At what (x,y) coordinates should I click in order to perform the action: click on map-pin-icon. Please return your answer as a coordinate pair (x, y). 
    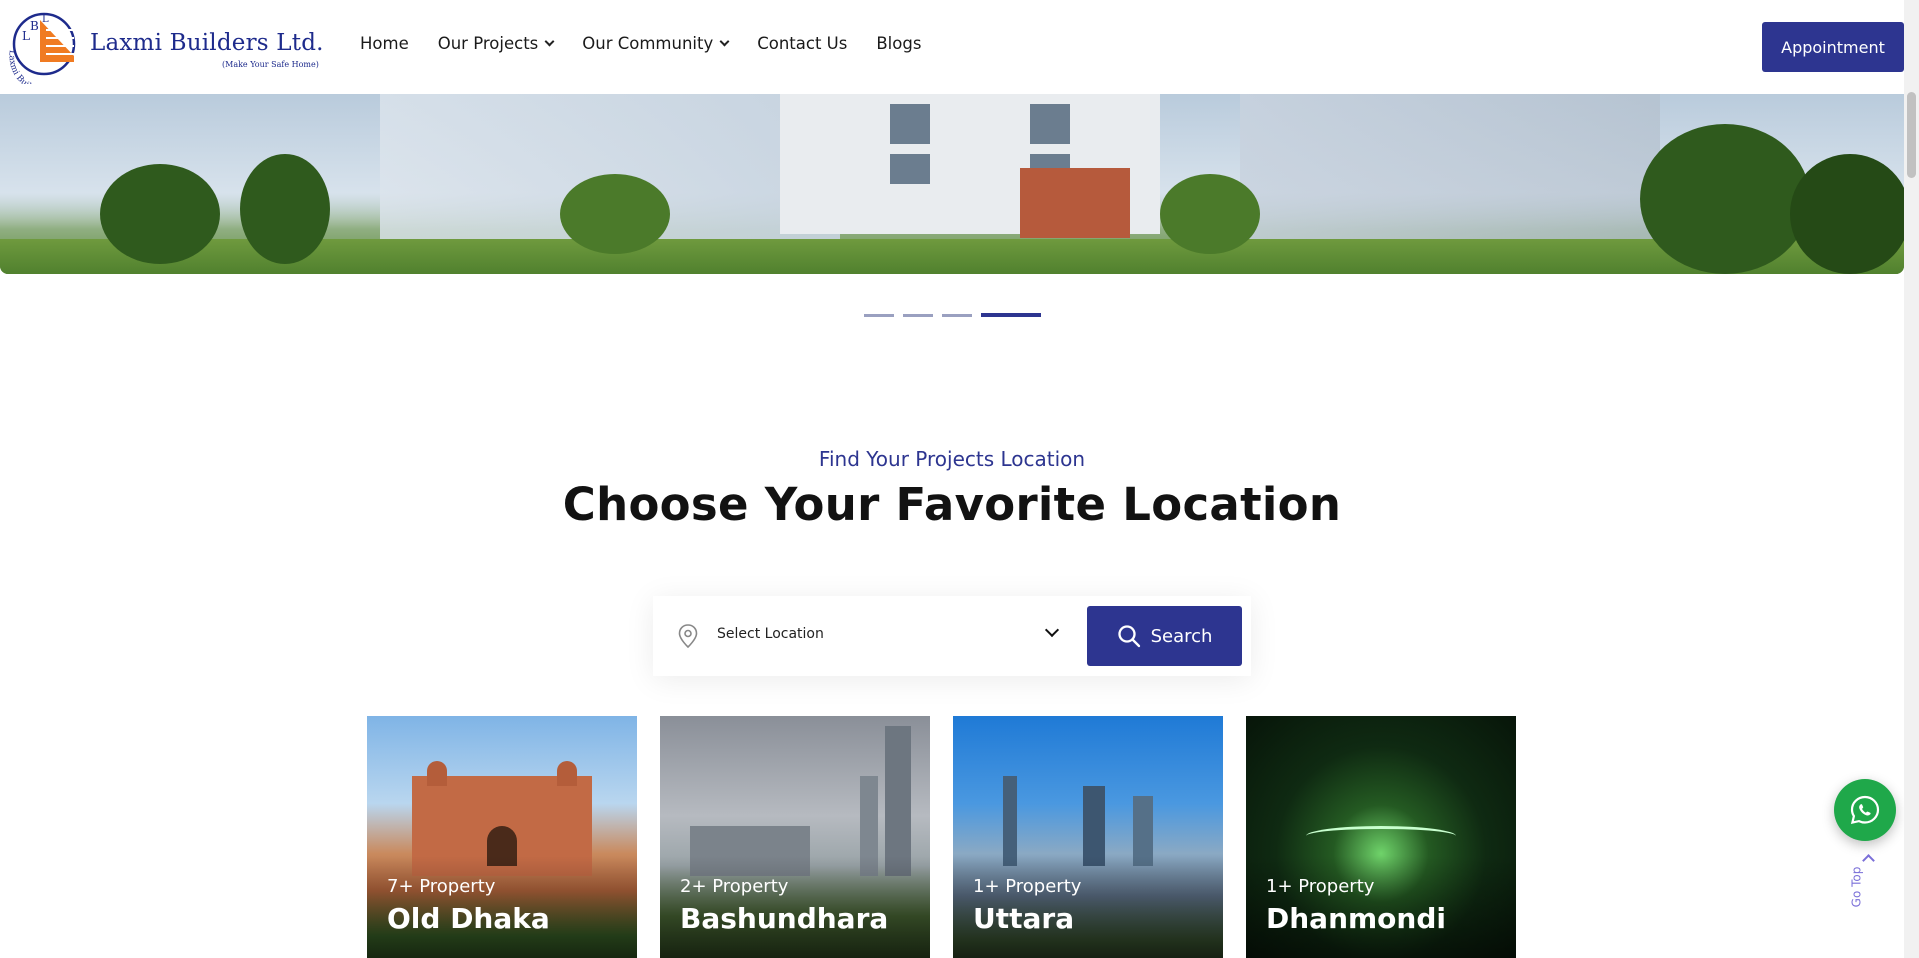
    Looking at the image, I should click on (688, 636).